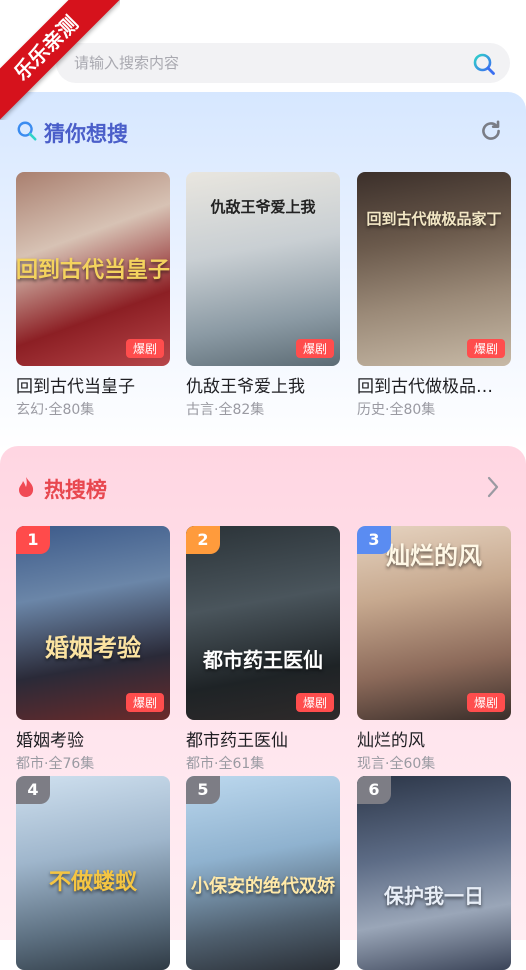 The height and width of the screenshot is (970, 526). I want to click on section-title: 猜你想搜, so click(86, 134).